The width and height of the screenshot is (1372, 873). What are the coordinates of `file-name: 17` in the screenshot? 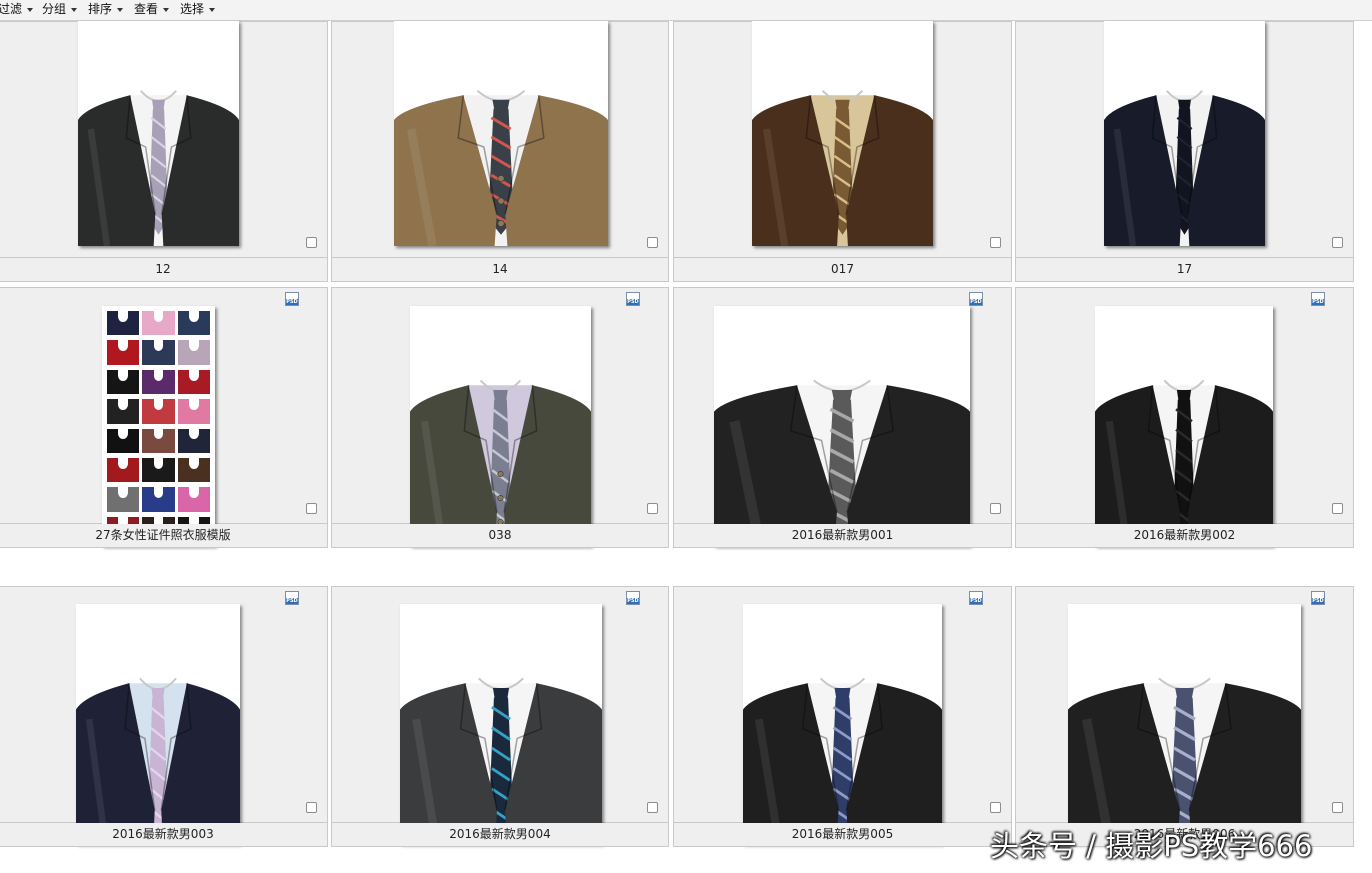 It's located at (1184, 270).